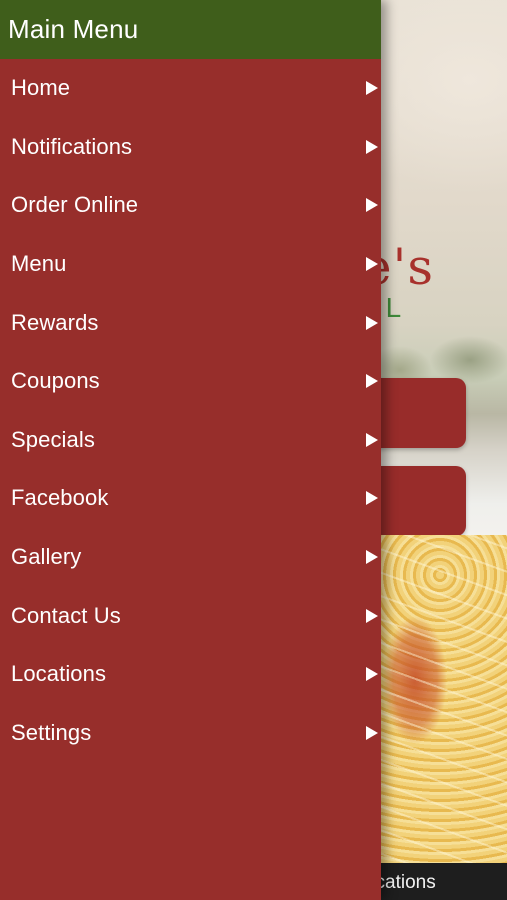  I want to click on menu-item-facebook: Facebook, so click(190, 498).